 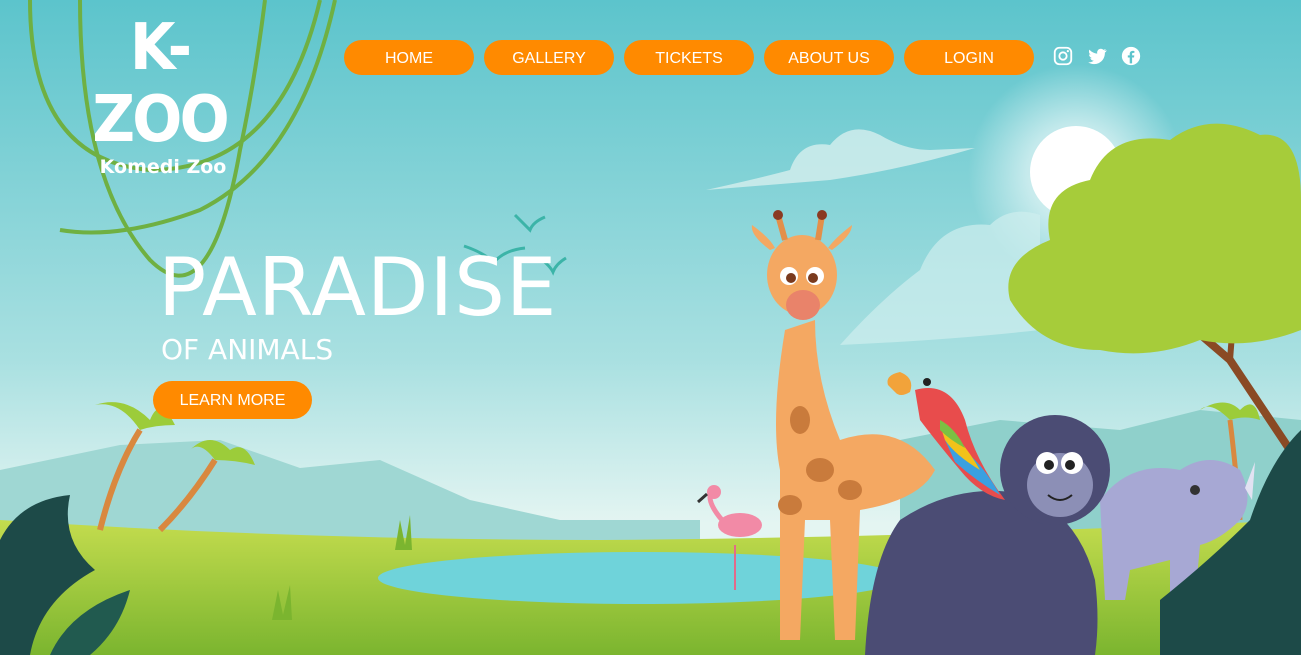 What do you see at coordinates (409, 57) in the screenshot?
I see `nav-home-button: HOME` at bounding box center [409, 57].